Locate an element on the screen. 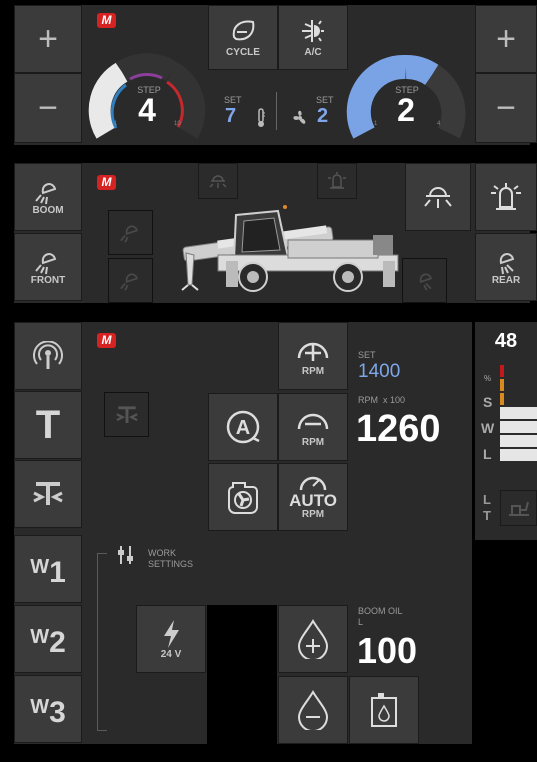  w1-button: W 1 is located at coordinates (48, 569).